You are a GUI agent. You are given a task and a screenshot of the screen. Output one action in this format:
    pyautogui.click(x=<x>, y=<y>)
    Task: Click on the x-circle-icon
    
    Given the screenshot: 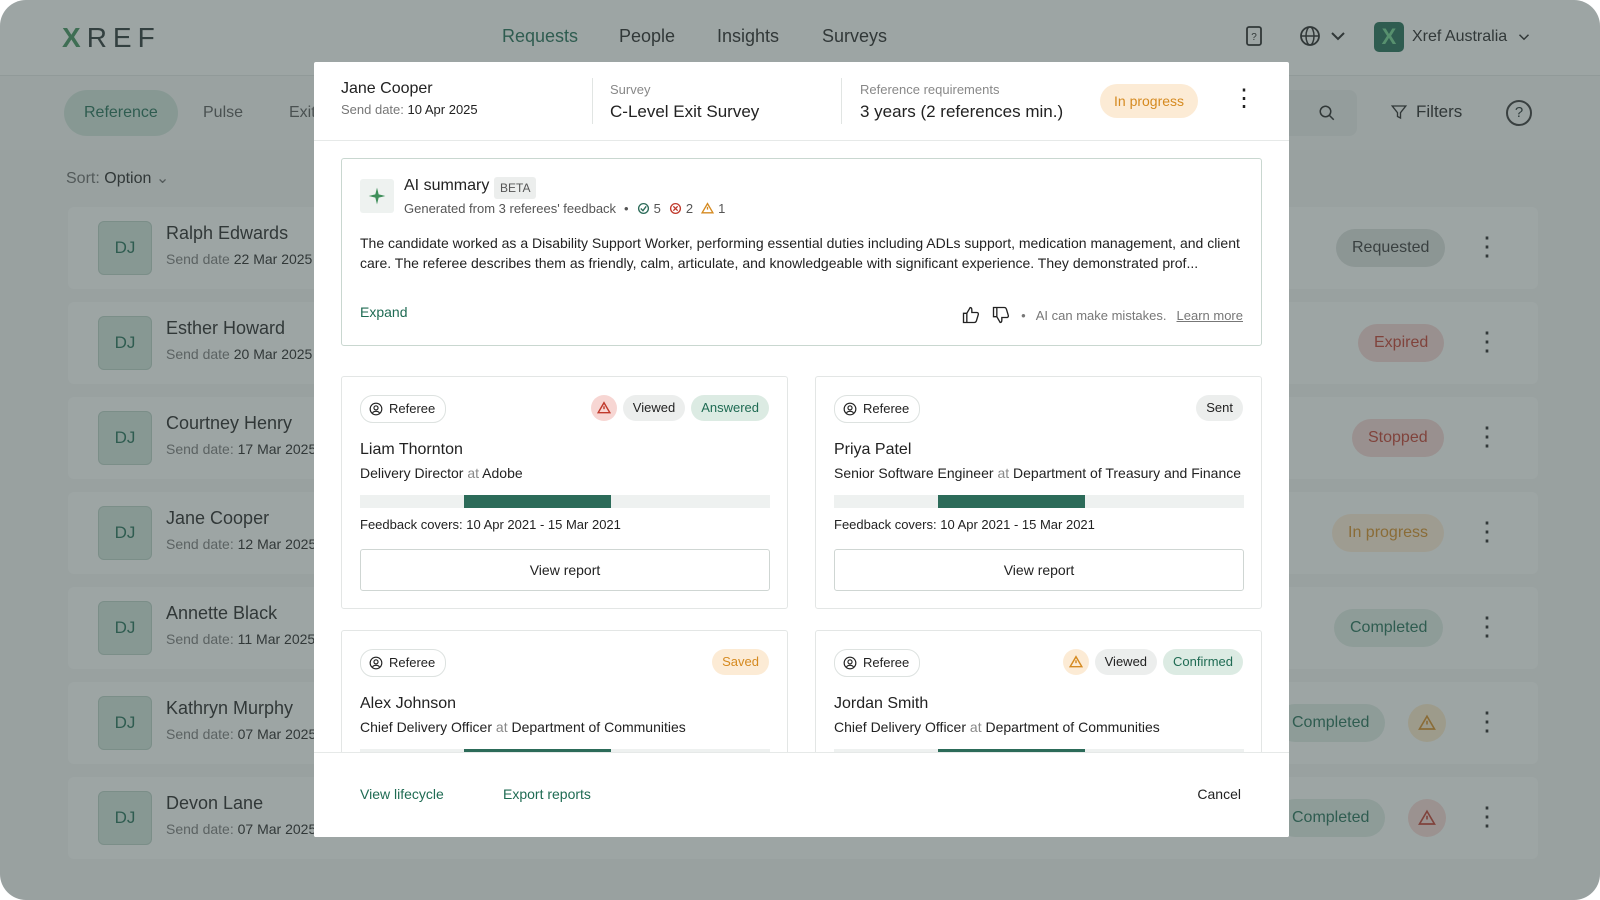 What is the action you would take?
    pyautogui.click(x=675, y=208)
    